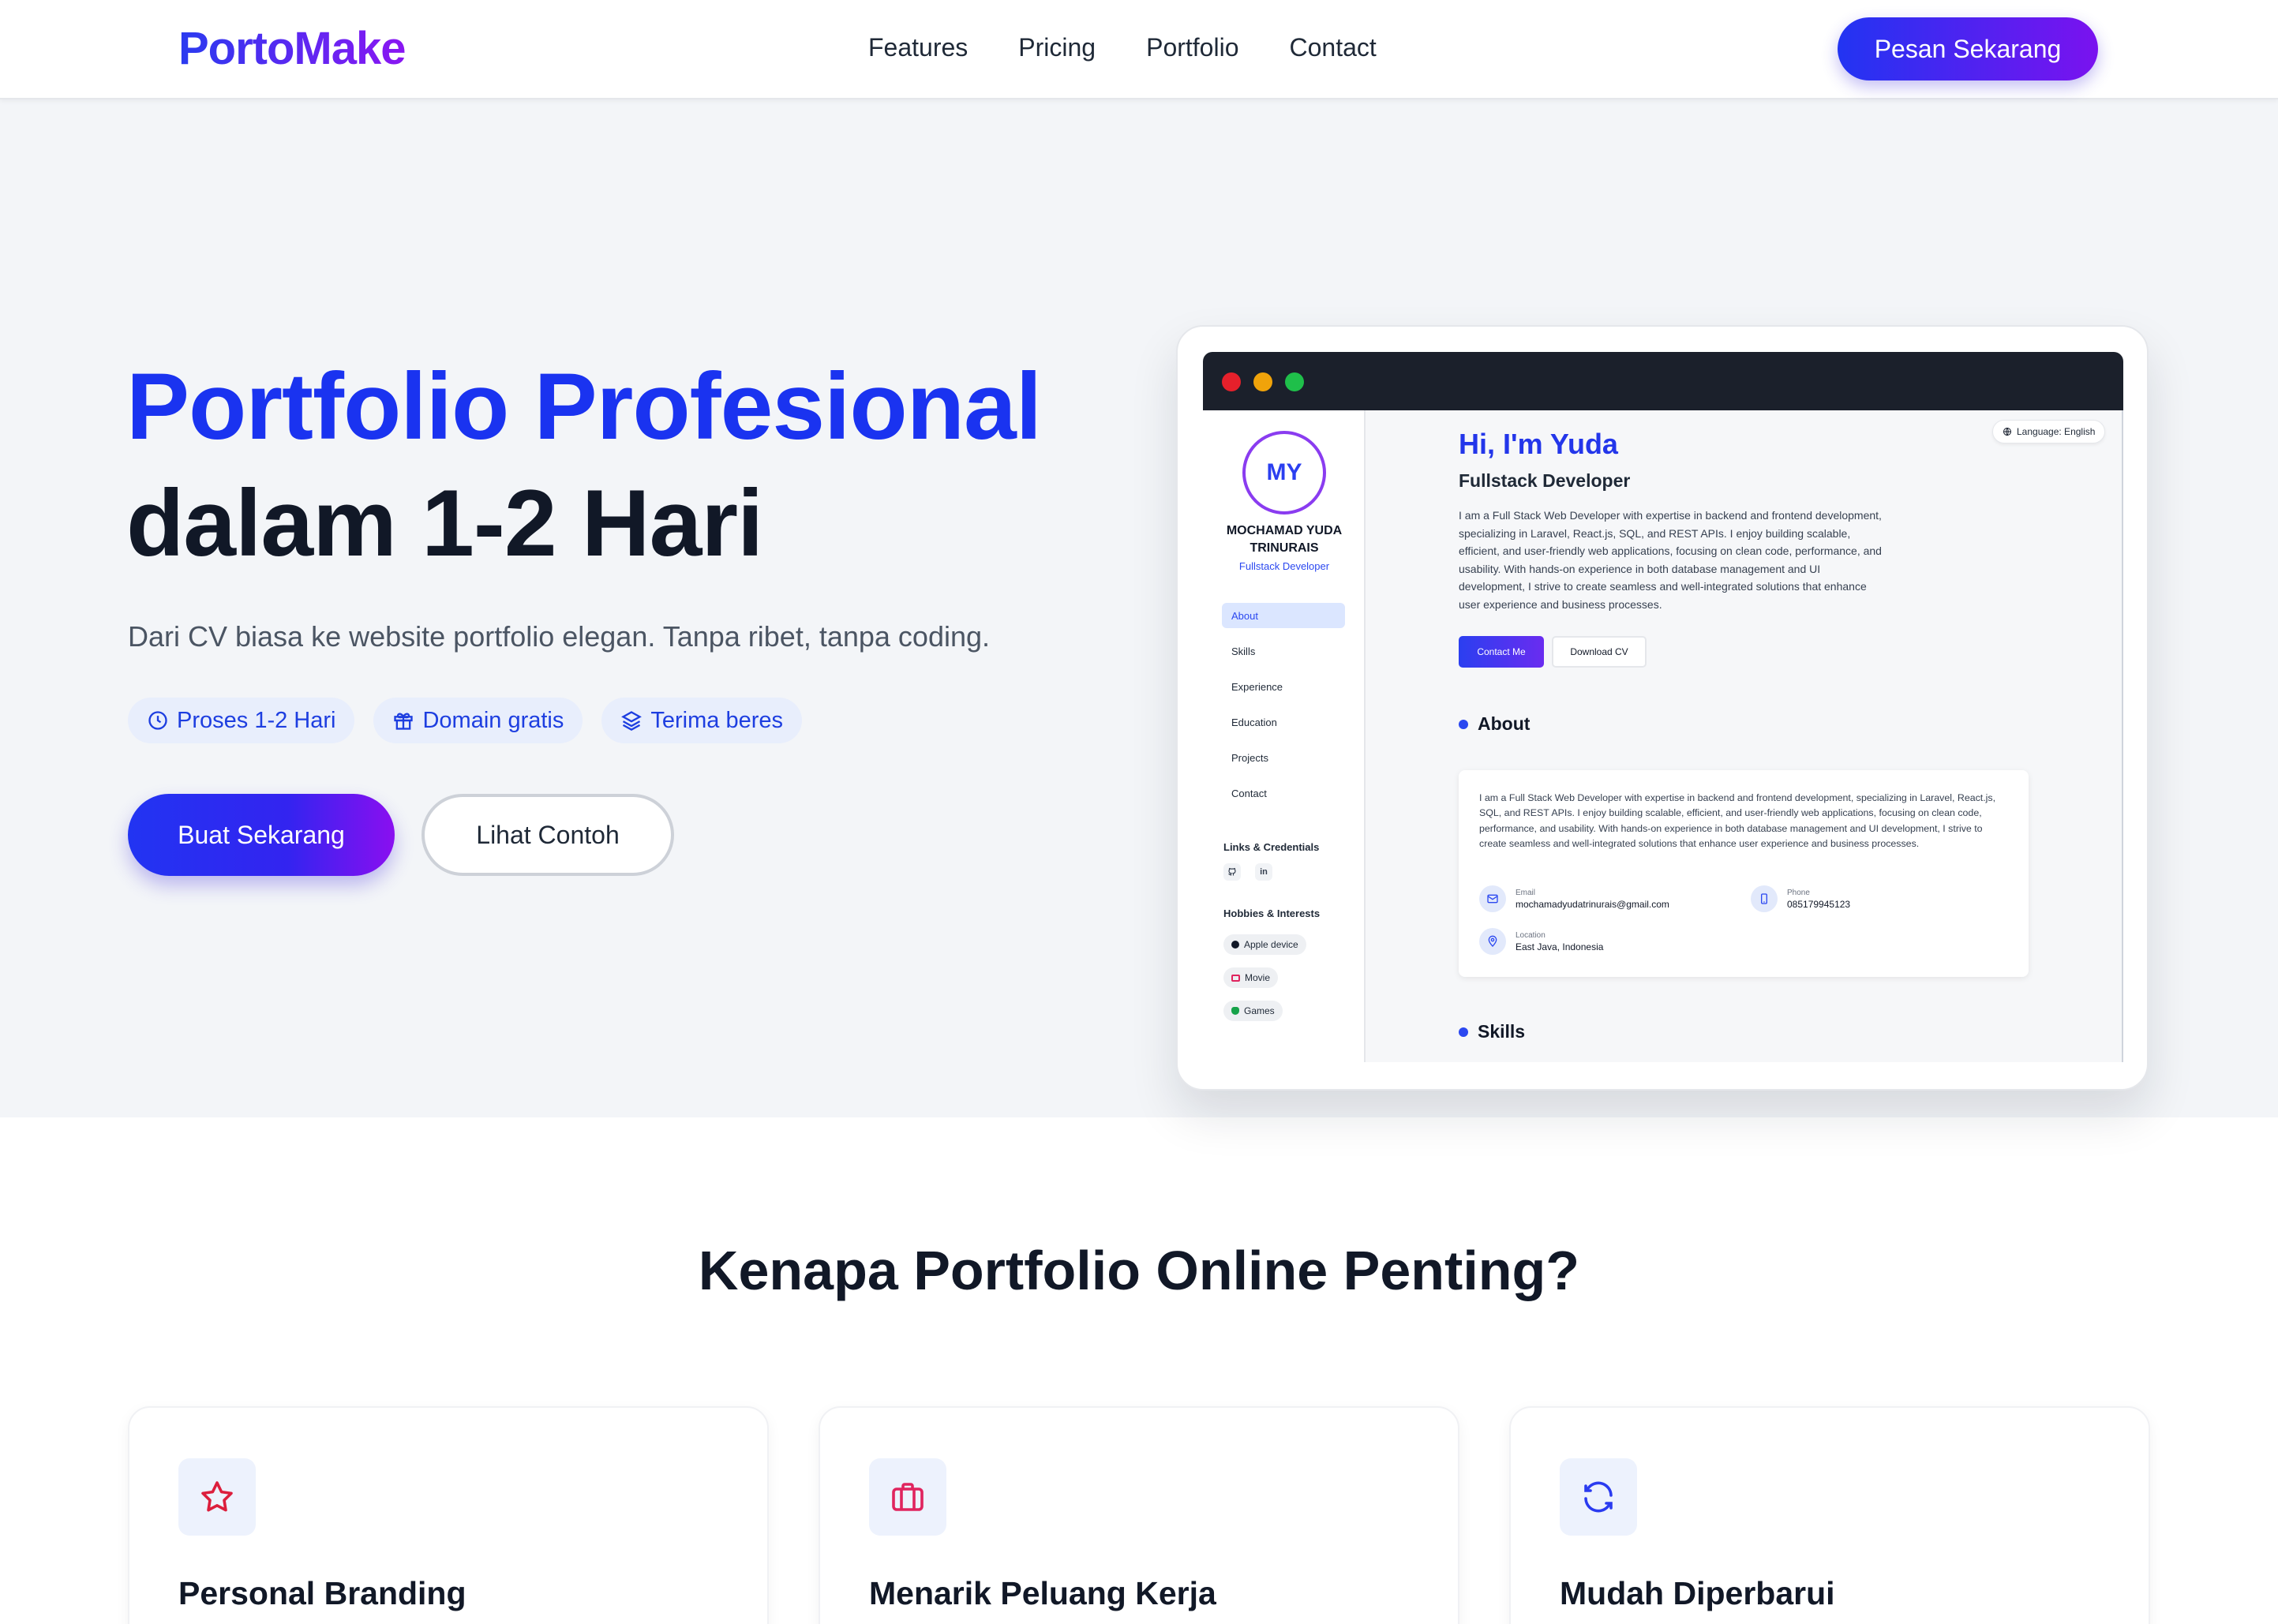  What do you see at coordinates (1283, 793) in the screenshot?
I see `menu-item-contact: Contact` at bounding box center [1283, 793].